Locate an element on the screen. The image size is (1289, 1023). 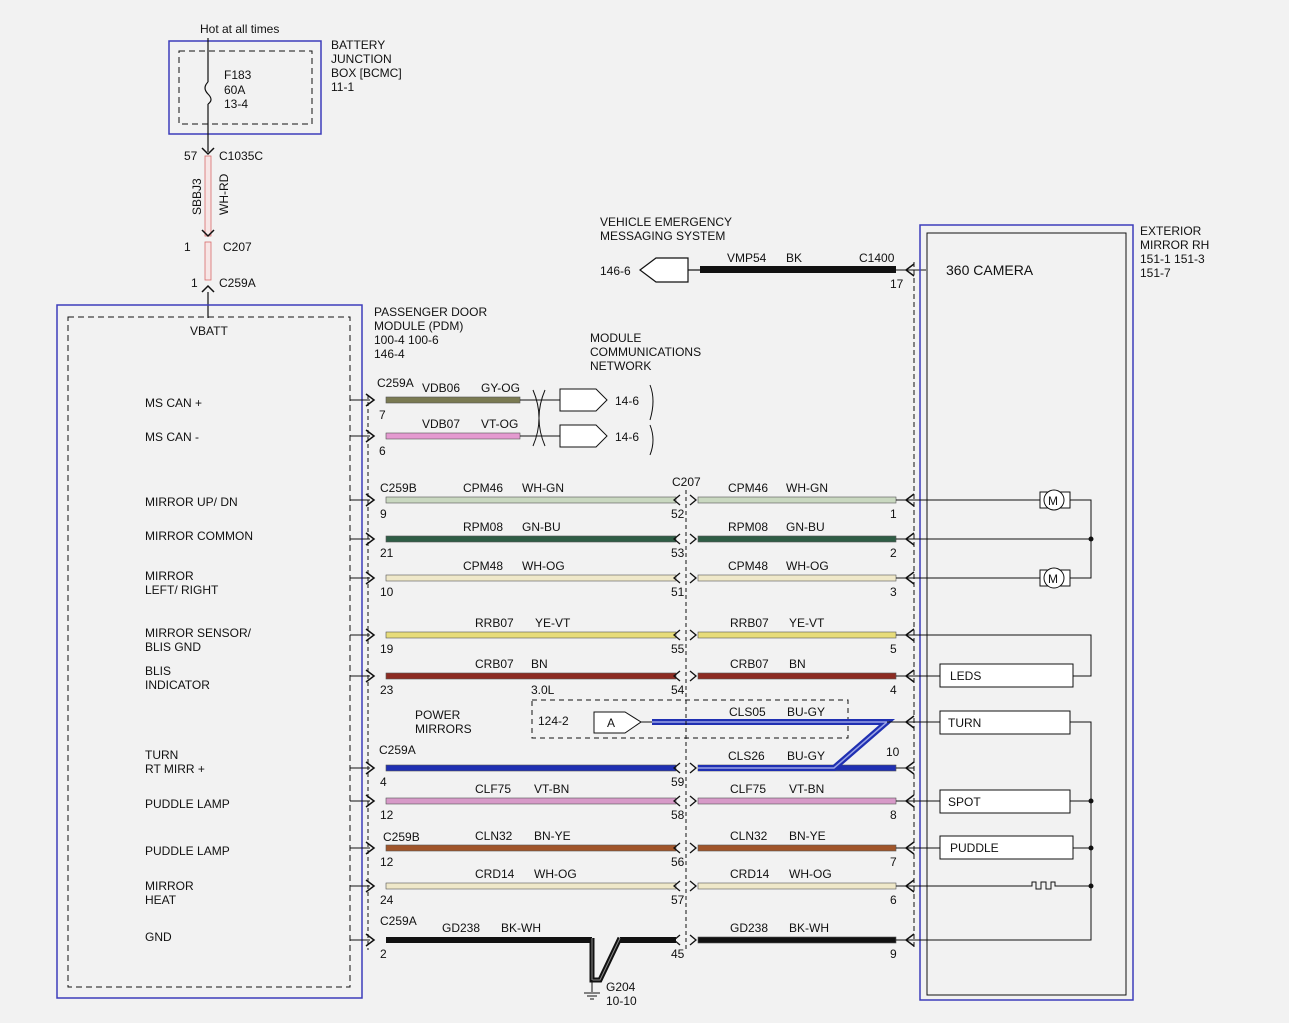
wire-circuit-left: CRD14 is located at coordinates (495, 874).